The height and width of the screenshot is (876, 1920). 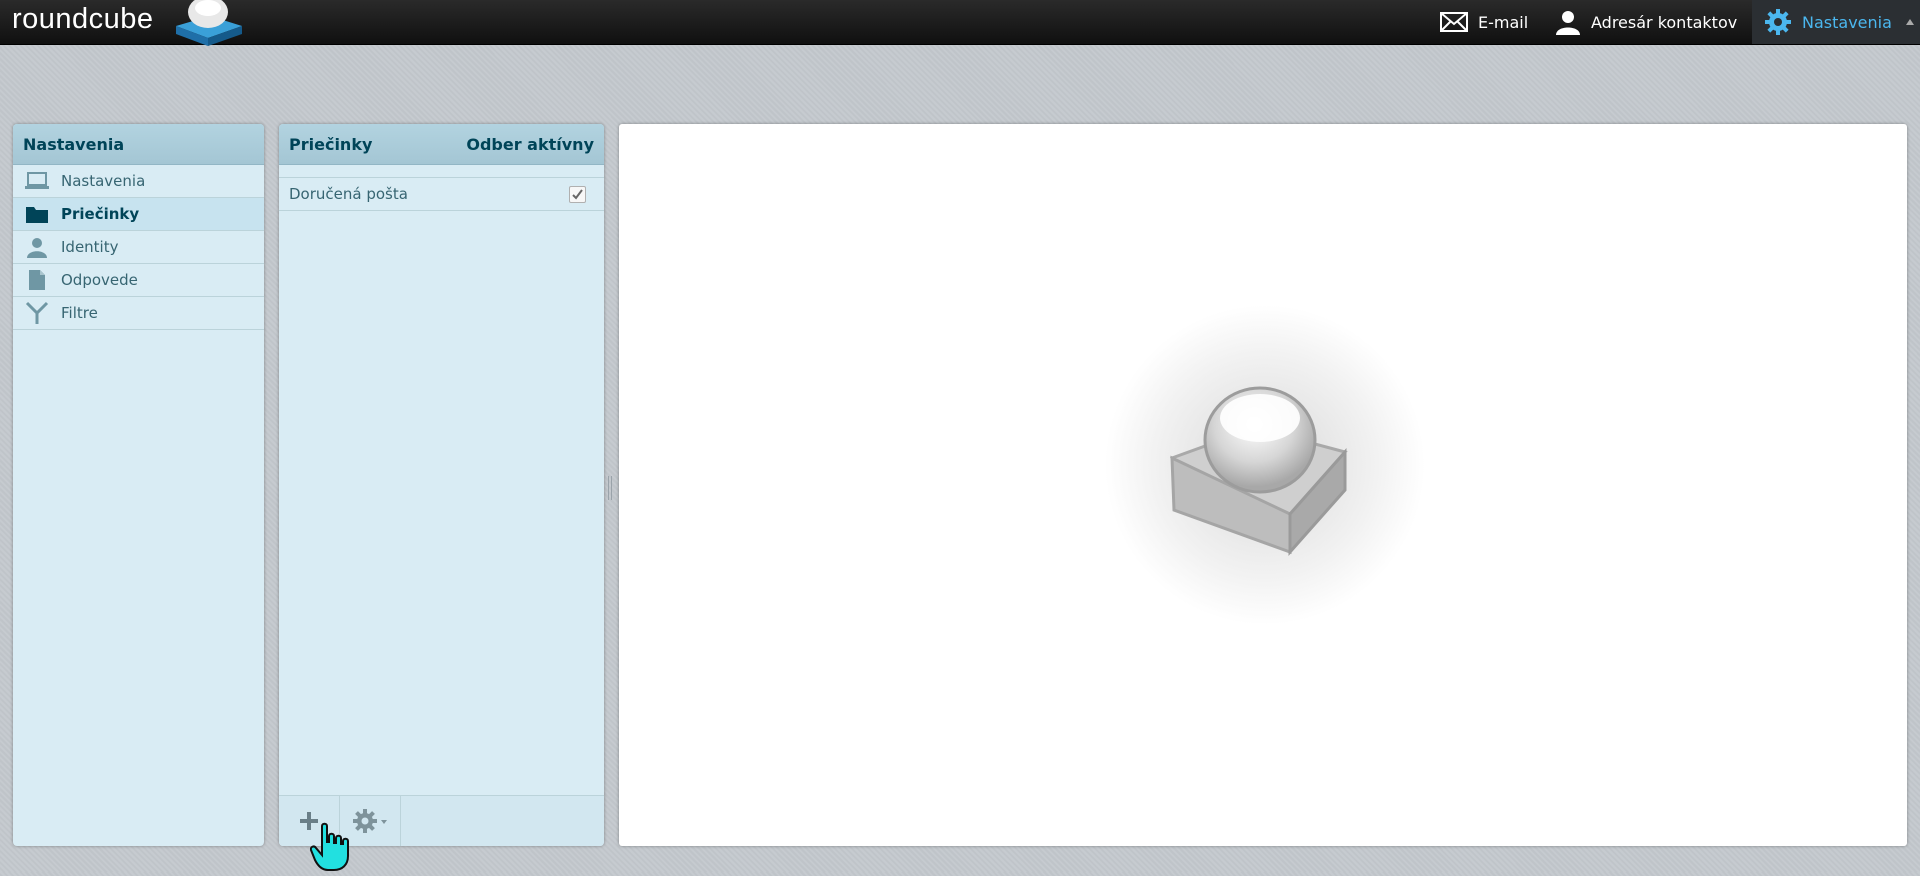 What do you see at coordinates (37, 181) in the screenshot?
I see `laptop-icon` at bounding box center [37, 181].